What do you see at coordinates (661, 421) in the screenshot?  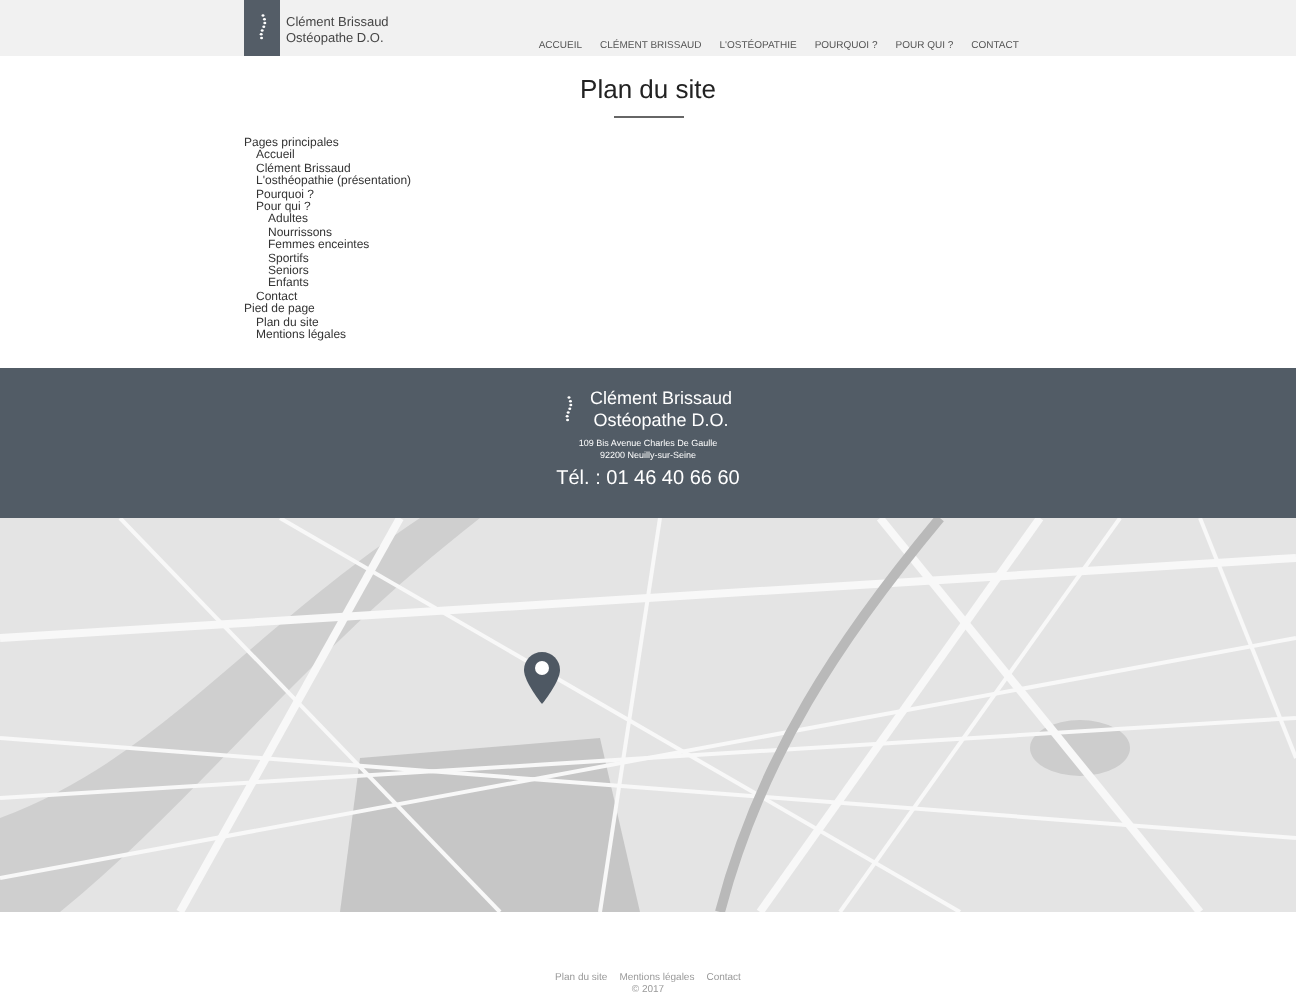 I see `band-title: Ostéopathe D.O.` at bounding box center [661, 421].